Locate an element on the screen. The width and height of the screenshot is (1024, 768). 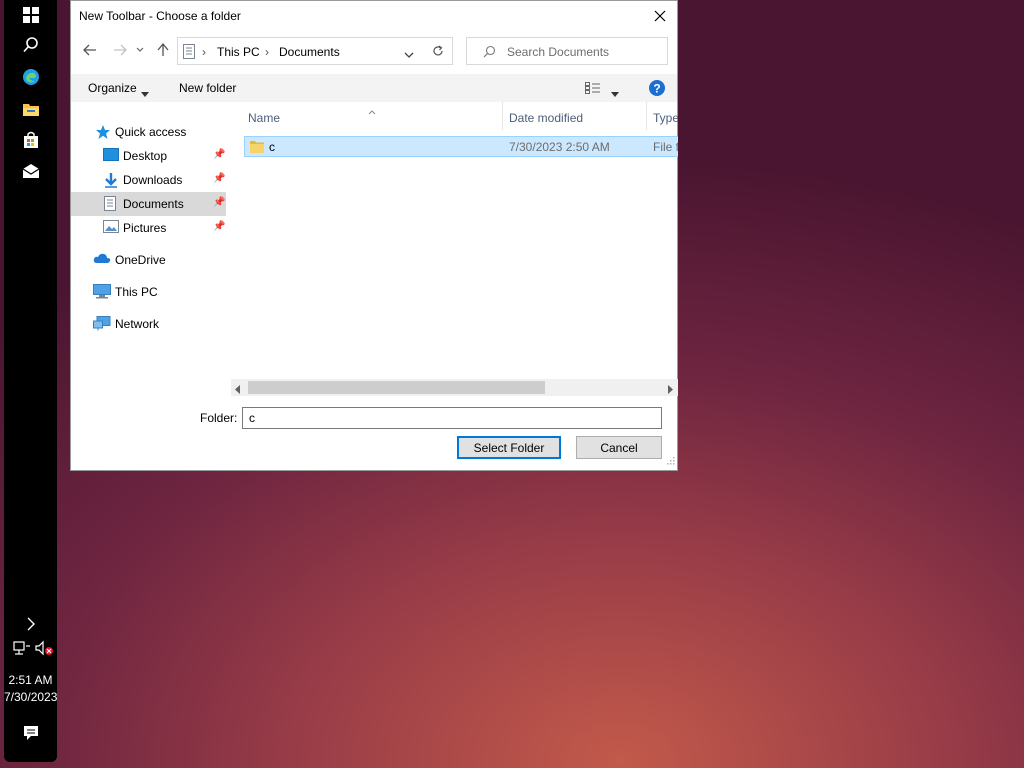
address-dropdown-icon is located at coordinates (409, 55).